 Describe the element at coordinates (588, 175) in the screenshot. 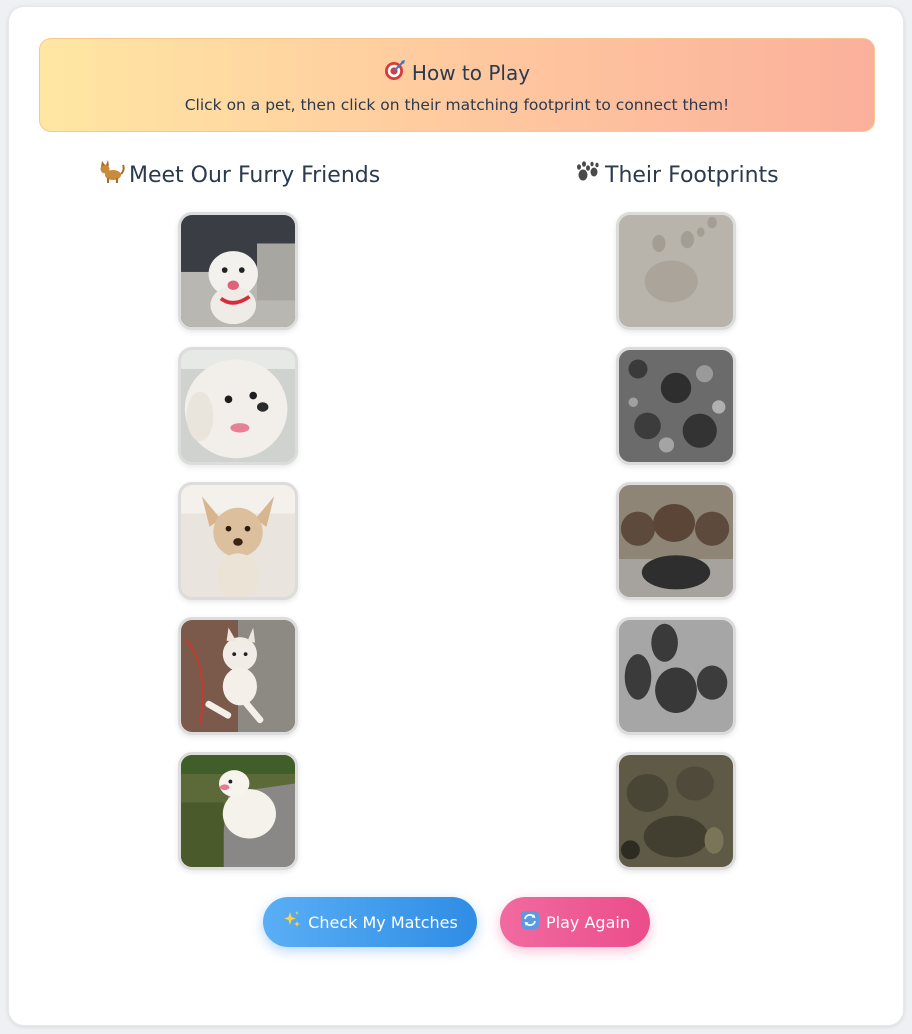

I see `paw-icon` at that location.